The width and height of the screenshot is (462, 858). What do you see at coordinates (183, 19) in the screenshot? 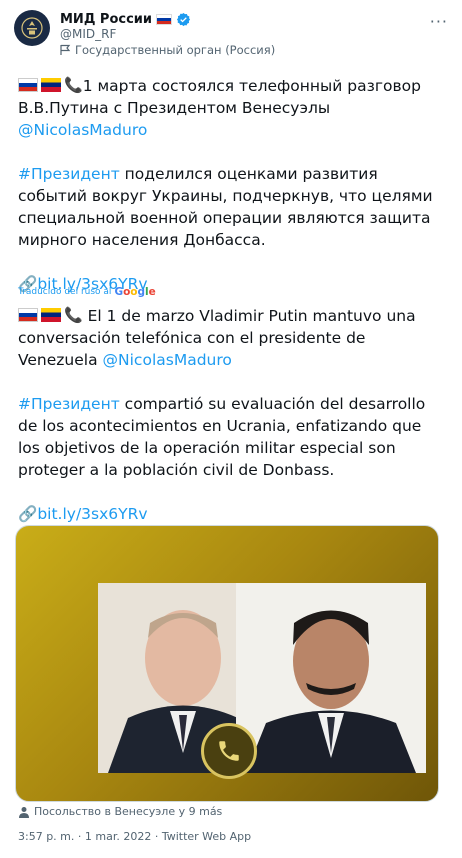
I see `verified-badge-icon` at bounding box center [183, 19].